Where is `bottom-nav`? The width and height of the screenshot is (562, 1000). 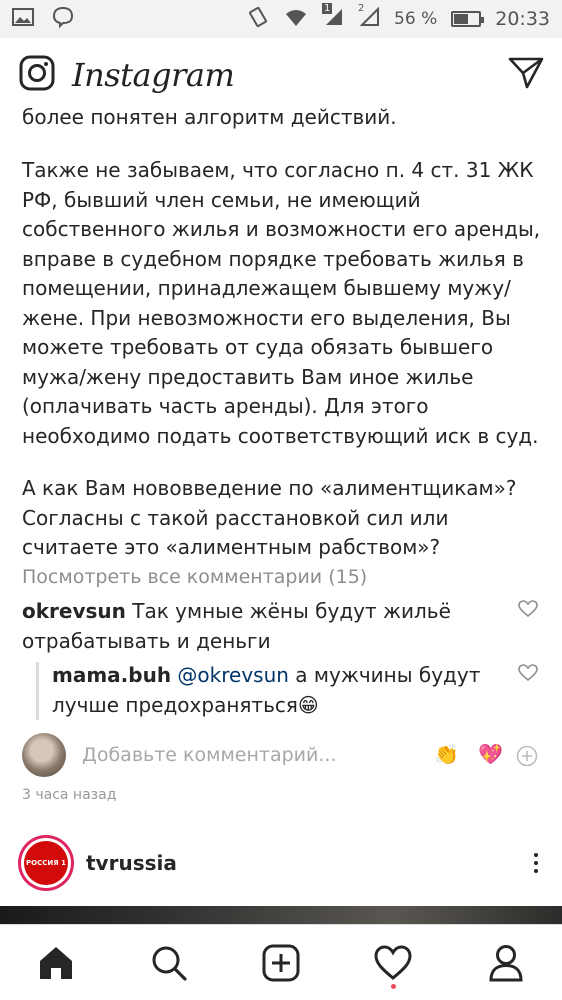 bottom-nav is located at coordinates (281, 962).